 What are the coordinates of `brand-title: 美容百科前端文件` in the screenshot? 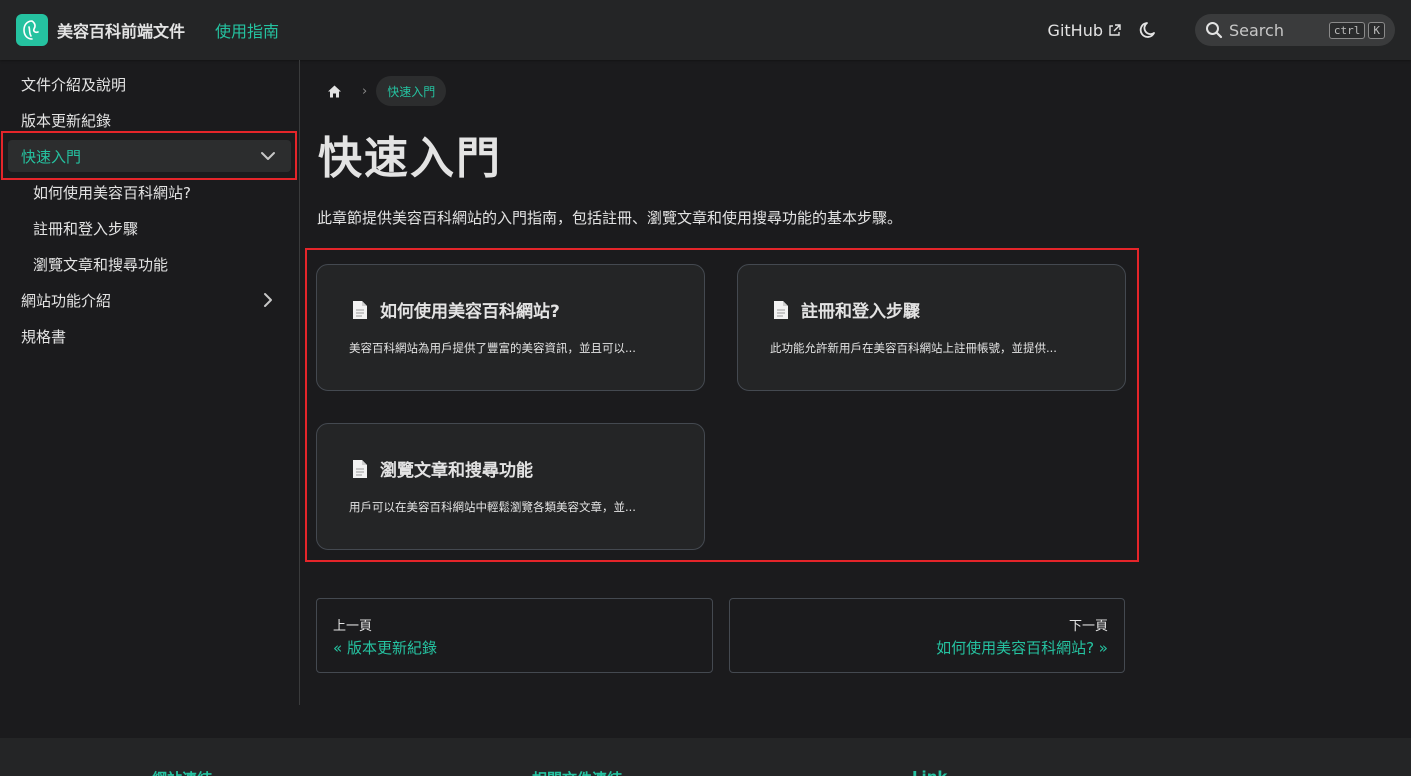 It's located at (121, 31).